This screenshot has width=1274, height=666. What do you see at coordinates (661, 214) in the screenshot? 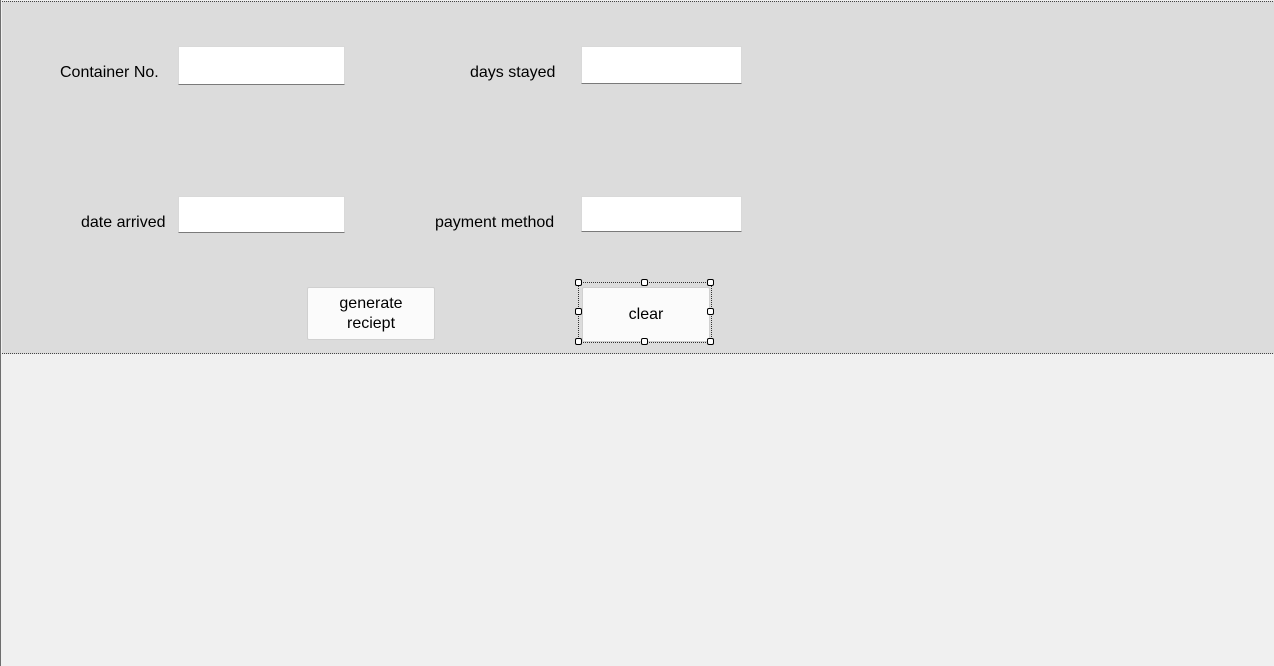
I see `payment-method-input` at bounding box center [661, 214].